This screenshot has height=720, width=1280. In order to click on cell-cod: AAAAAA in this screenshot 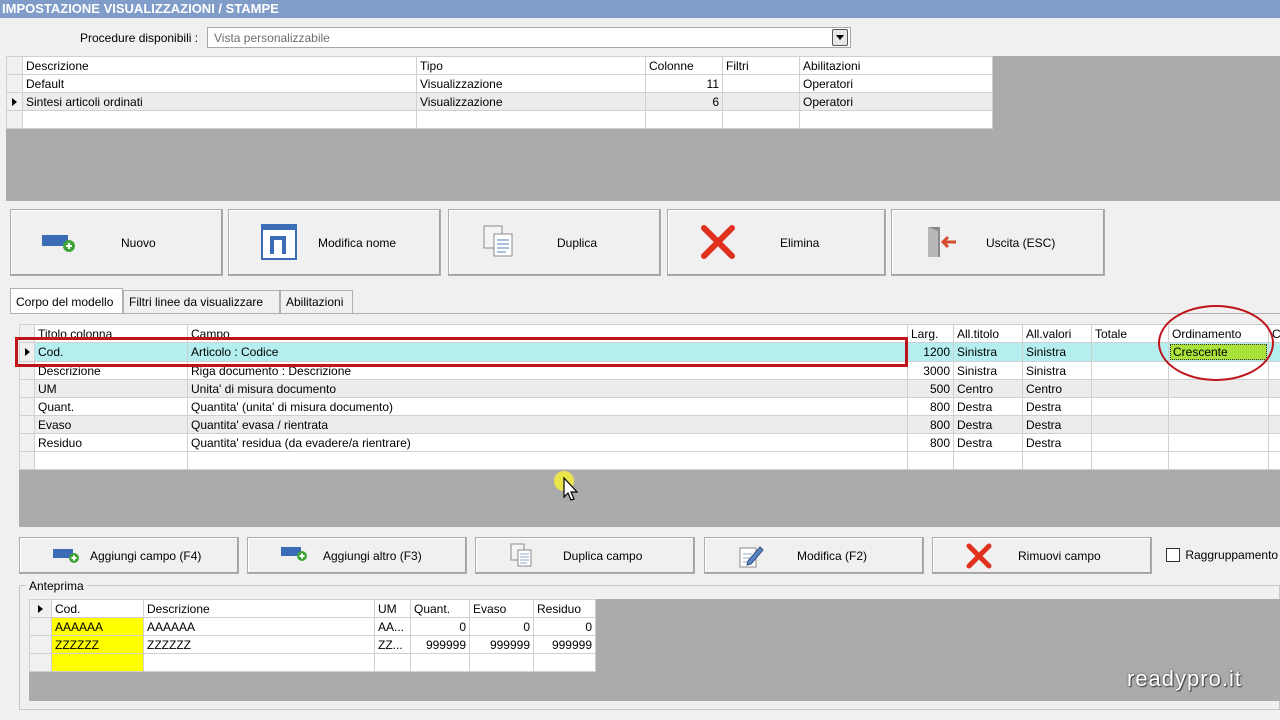, I will do `click(97, 626)`.